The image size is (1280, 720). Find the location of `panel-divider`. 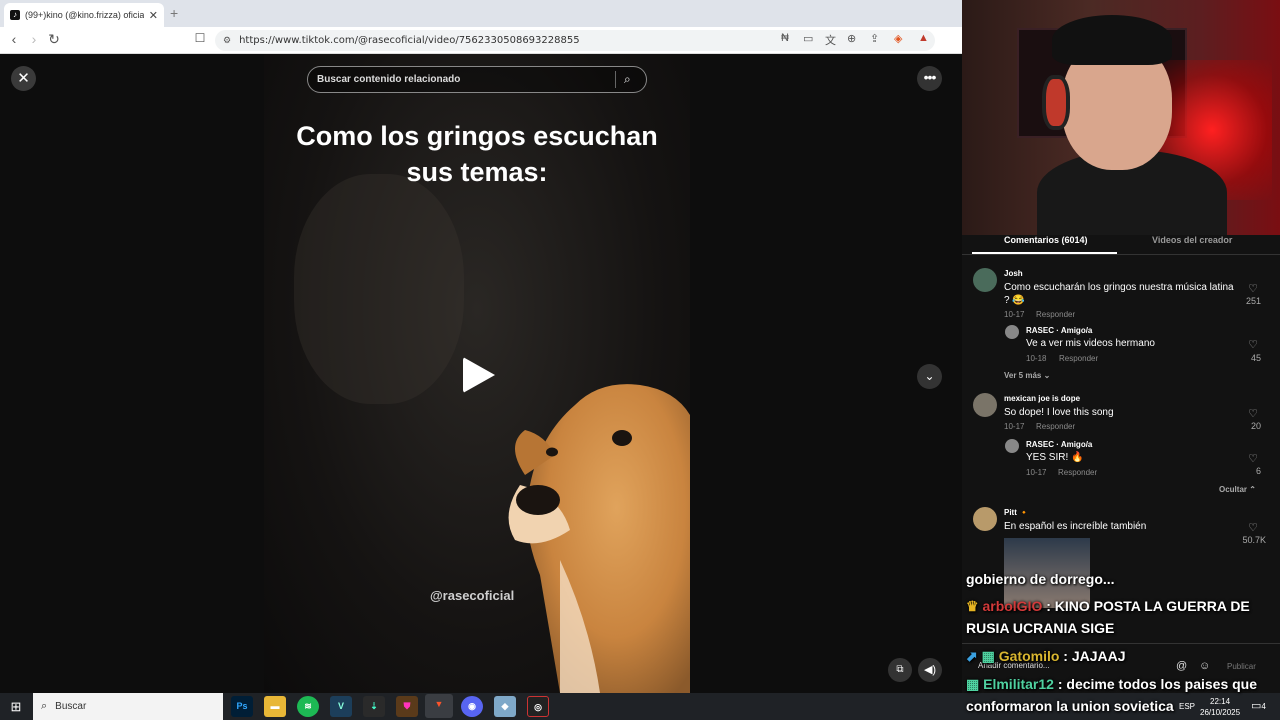

panel-divider is located at coordinates (1121, 643).